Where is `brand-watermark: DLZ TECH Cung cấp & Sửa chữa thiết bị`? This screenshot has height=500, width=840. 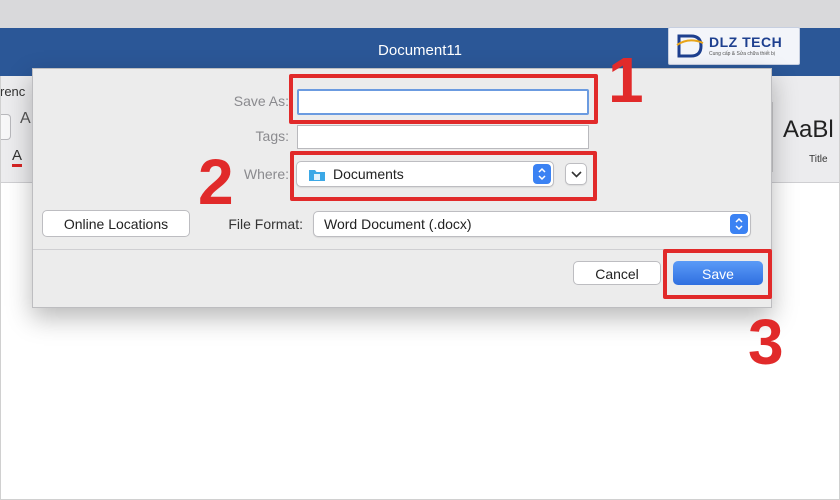
brand-watermark: DLZ TECH Cung cấp & Sửa chữa thiết bị is located at coordinates (734, 46).